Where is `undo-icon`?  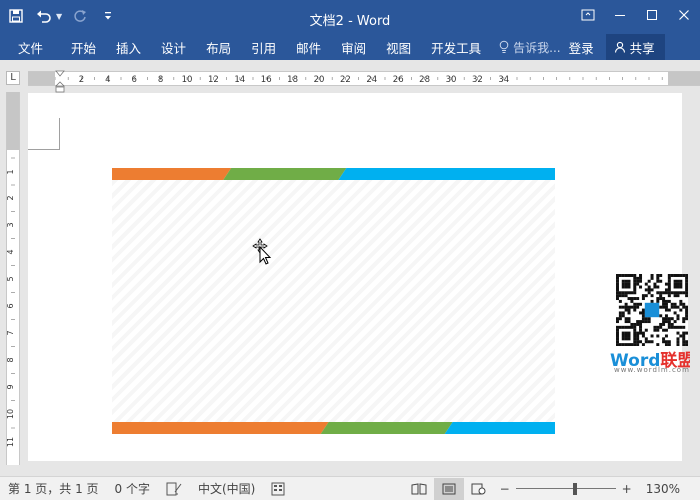
undo-icon is located at coordinates (44, 16).